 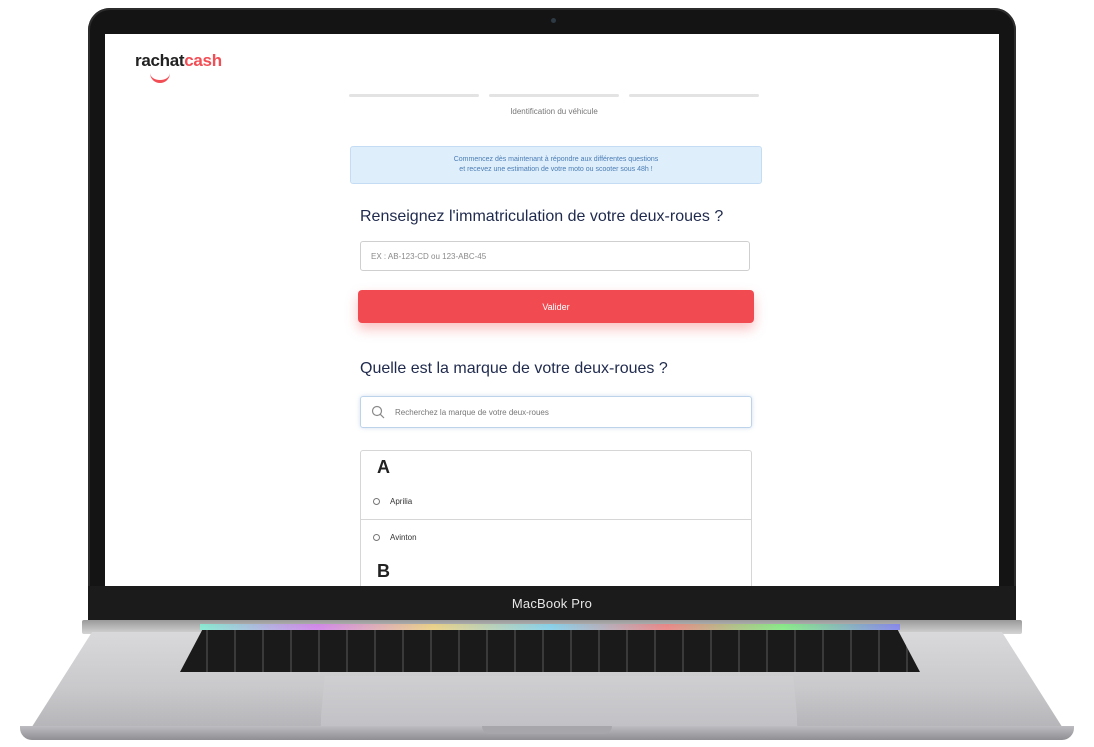 What do you see at coordinates (203, 60) in the screenshot?
I see `logo-text-part2: cash` at bounding box center [203, 60].